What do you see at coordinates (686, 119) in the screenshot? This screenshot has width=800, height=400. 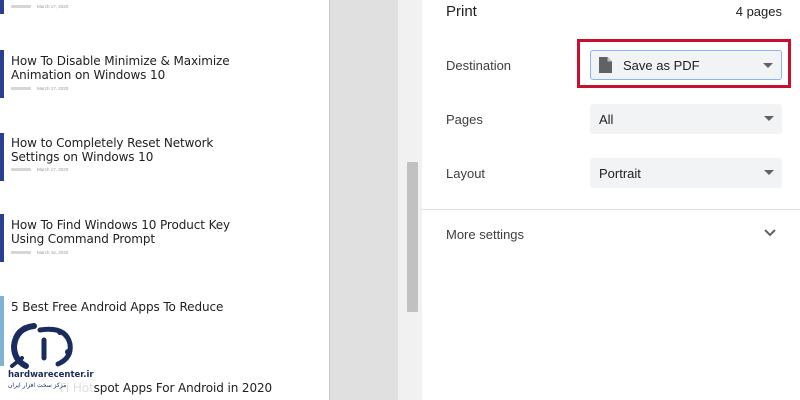 I see `pages-select: All` at bounding box center [686, 119].